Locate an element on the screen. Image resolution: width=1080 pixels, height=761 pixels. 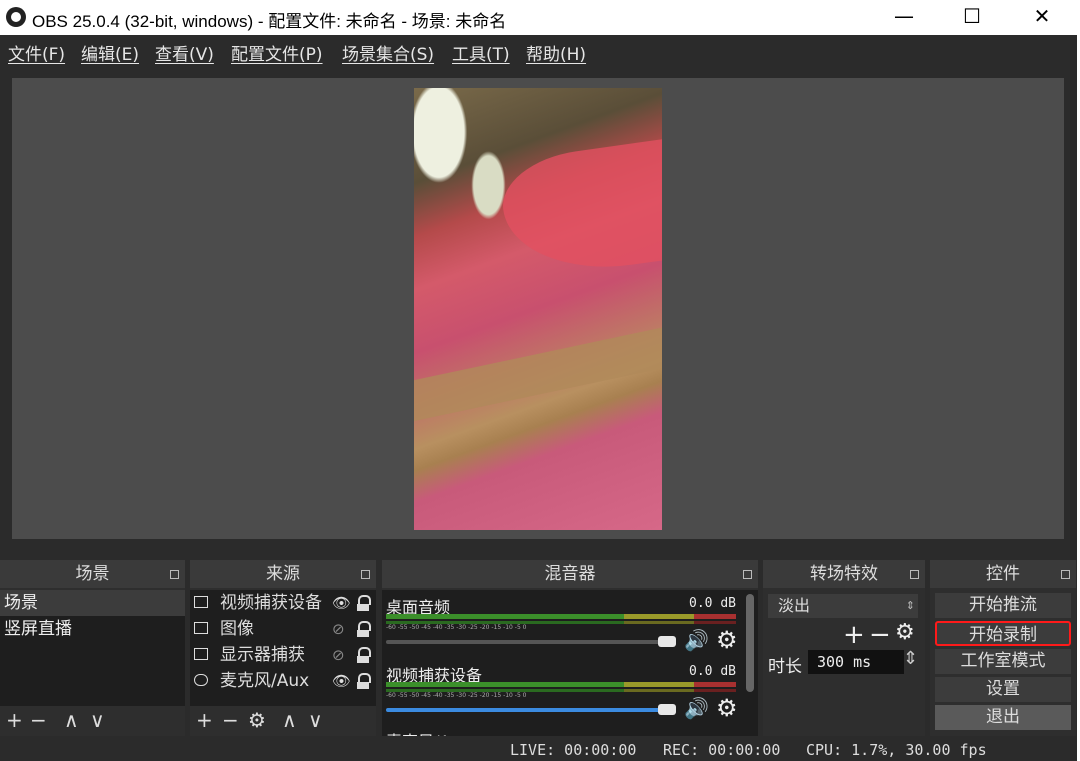
mixer-title: 混音器 is located at coordinates (570, 574).